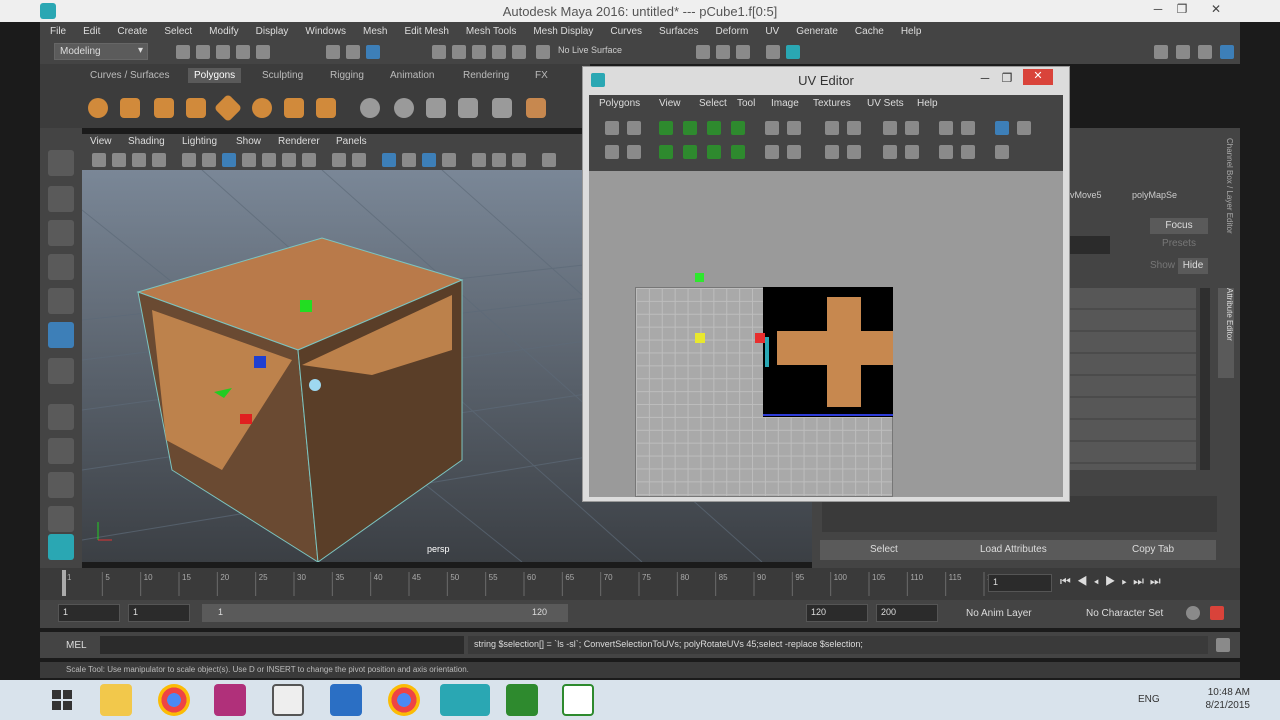 This screenshot has width=1280, height=720. Describe the element at coordinates (634, 128) in the screenshot. I see `uv-flip-v-icon` at that location.